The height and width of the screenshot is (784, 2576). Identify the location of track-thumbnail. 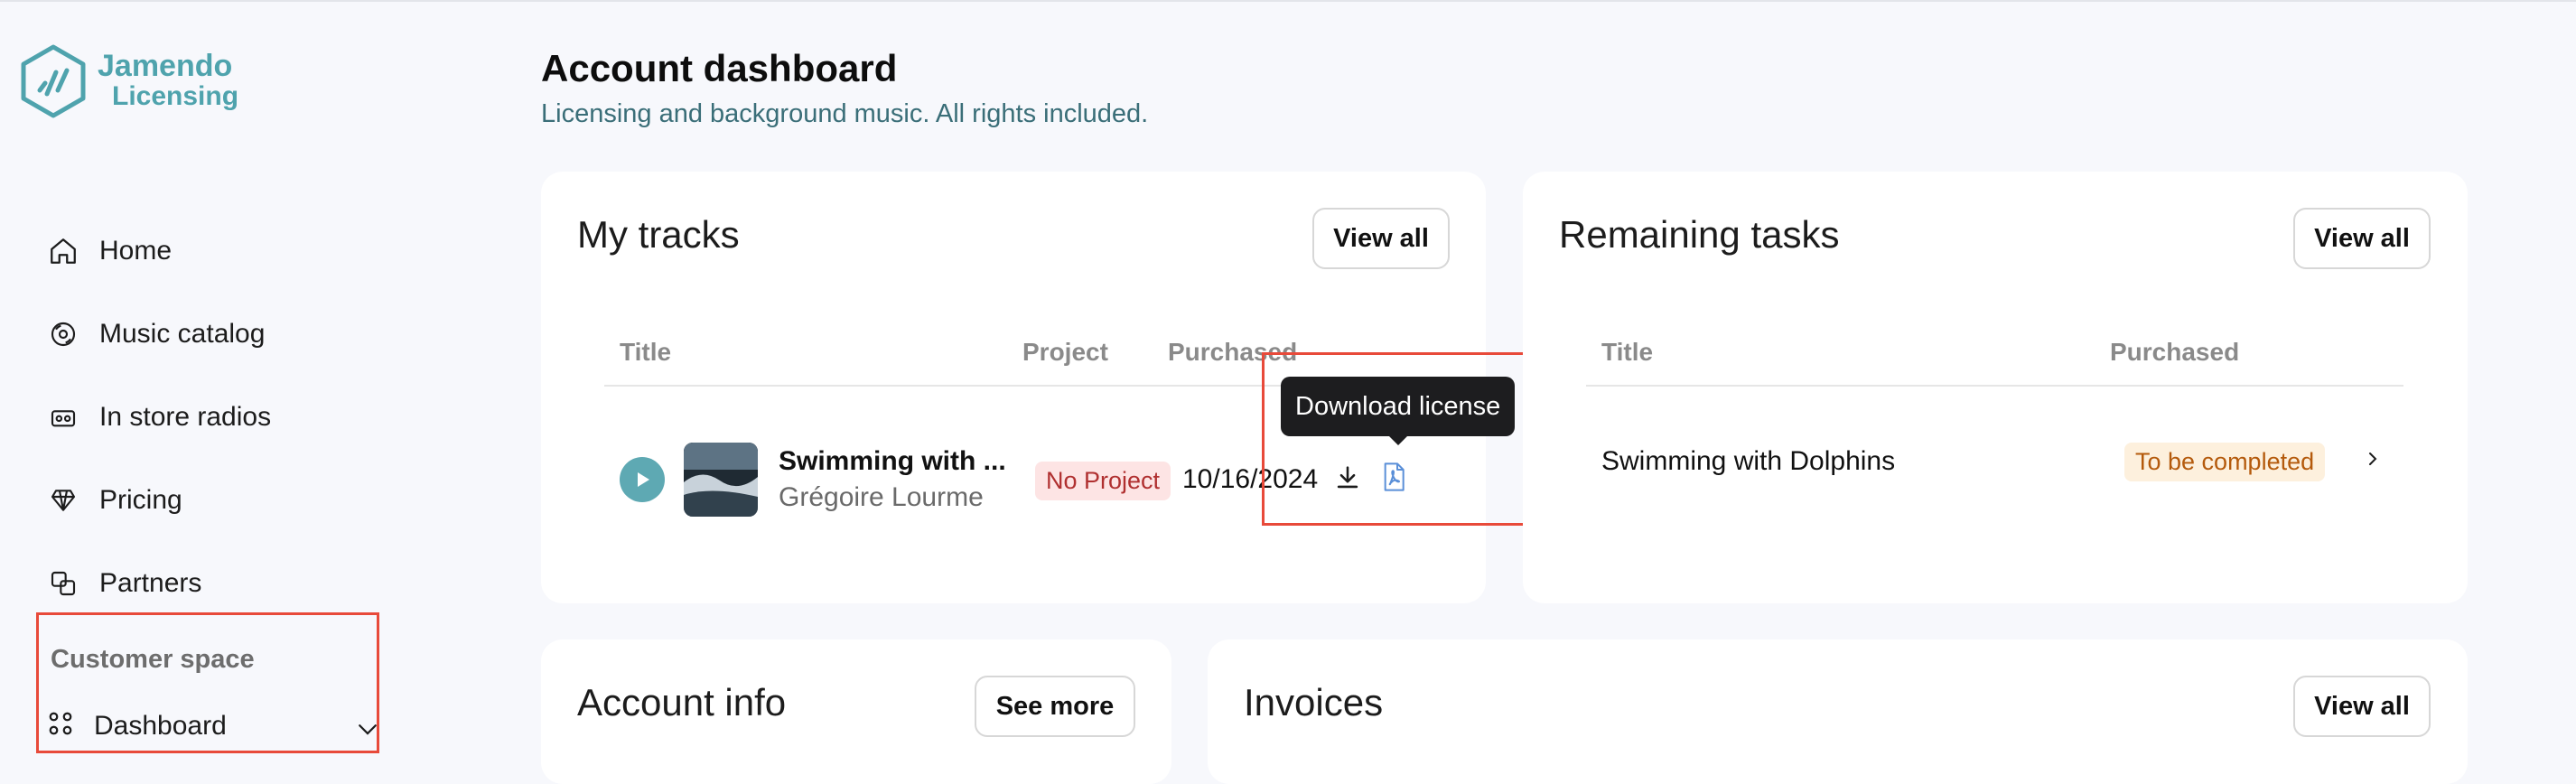
(721, 480).